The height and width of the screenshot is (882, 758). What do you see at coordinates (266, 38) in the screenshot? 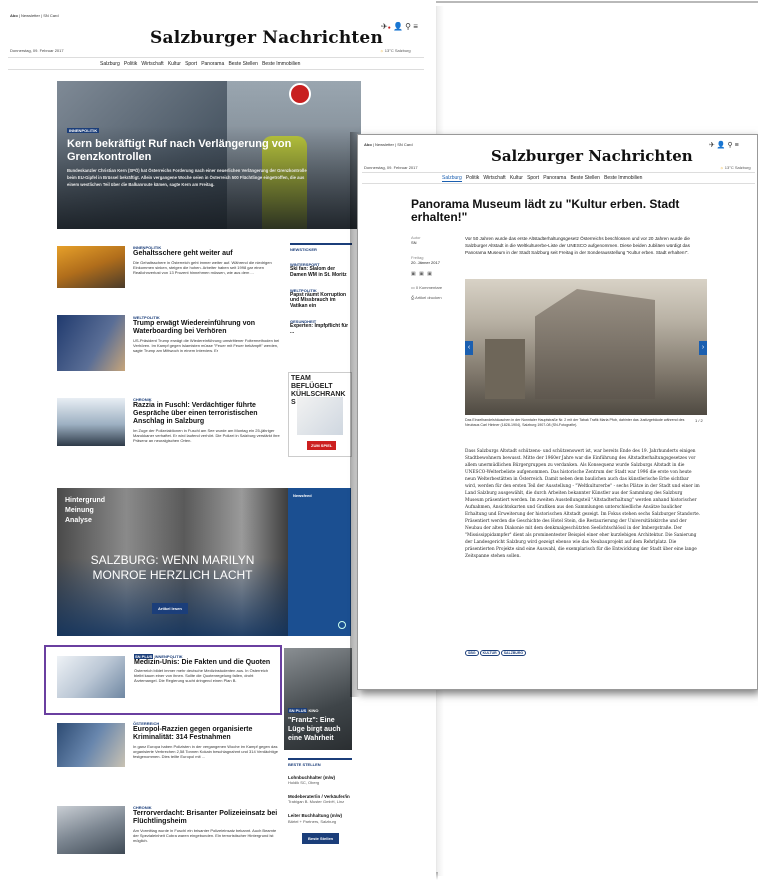
I see `masthead-logo: Salzburger Nachrichten` at bounding box center [266, 38].